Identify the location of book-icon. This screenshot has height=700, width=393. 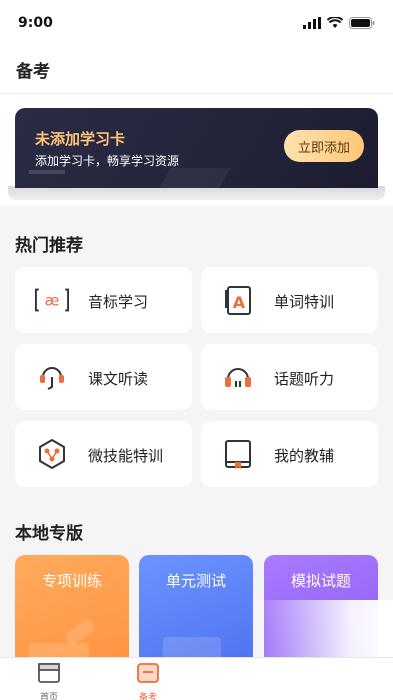
(238, 454).